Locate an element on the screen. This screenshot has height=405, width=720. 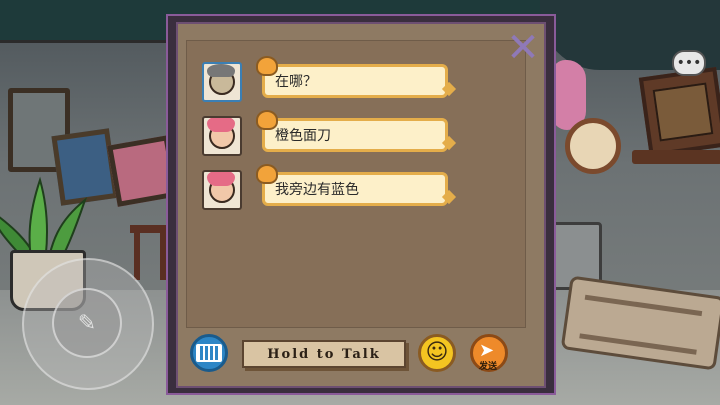
send-label: 发送 is located at coordinates (488, 367).